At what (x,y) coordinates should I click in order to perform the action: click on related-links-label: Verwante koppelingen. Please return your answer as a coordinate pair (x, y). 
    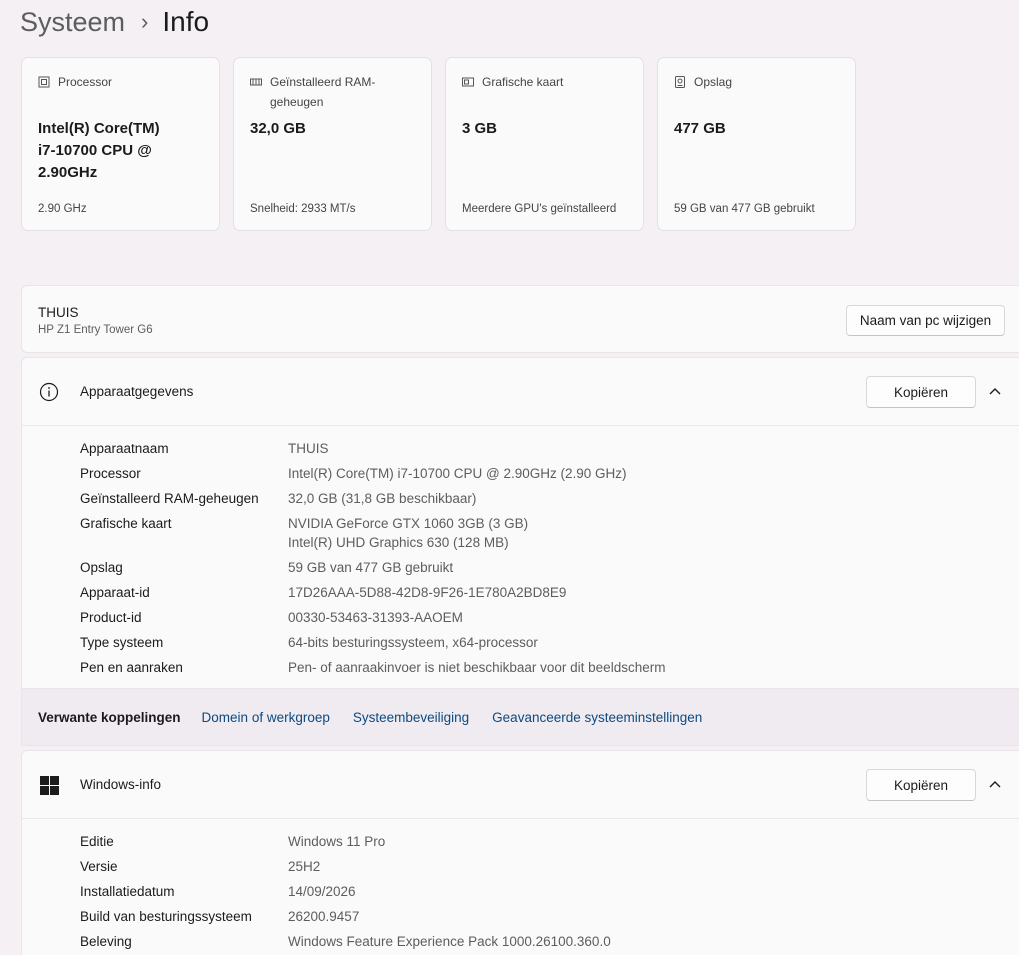
    Looking at the image, I should click on (109, 717).